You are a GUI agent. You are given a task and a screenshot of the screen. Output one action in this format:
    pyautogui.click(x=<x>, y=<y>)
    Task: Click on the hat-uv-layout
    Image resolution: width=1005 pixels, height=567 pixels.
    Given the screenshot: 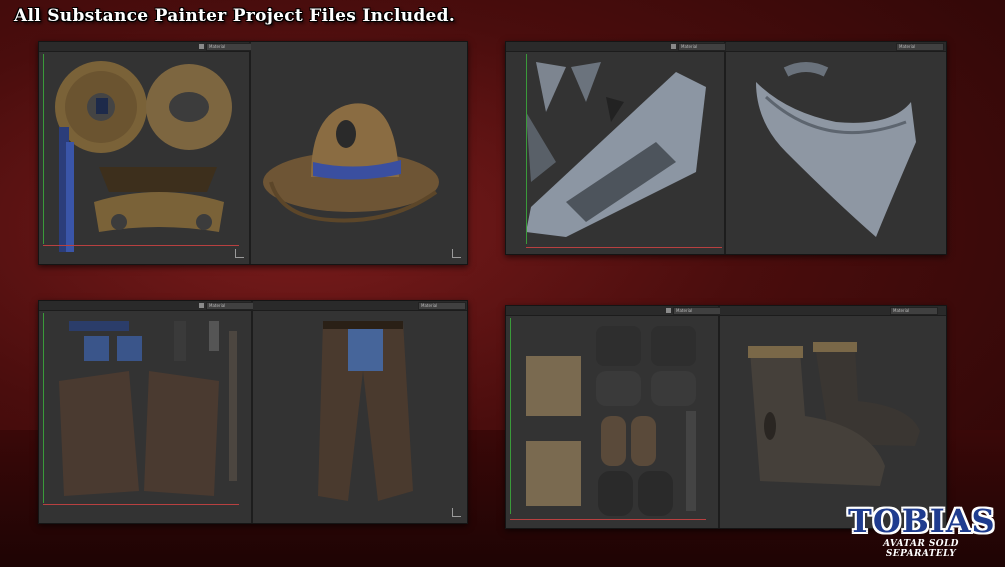 What is the action you would take?
    pyautogui.click(x=143, y=156)
    